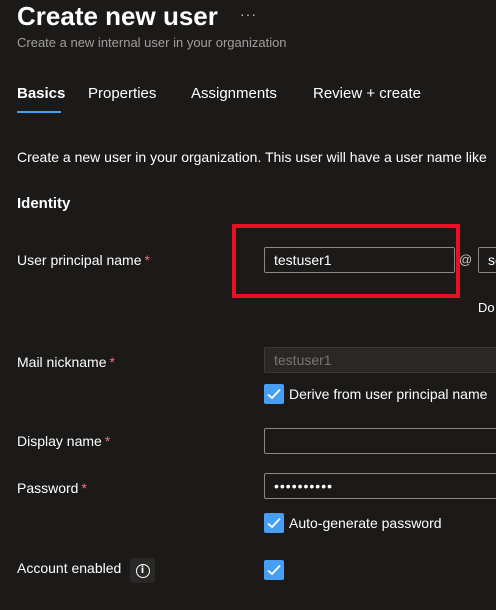 Image resolution: width=496 pixels, height=610 pixels. What do you see at coordinates (69, 568) in the screenshot?
I see `account-enabled-label: Account enabled` at bounding box center [69, 568].